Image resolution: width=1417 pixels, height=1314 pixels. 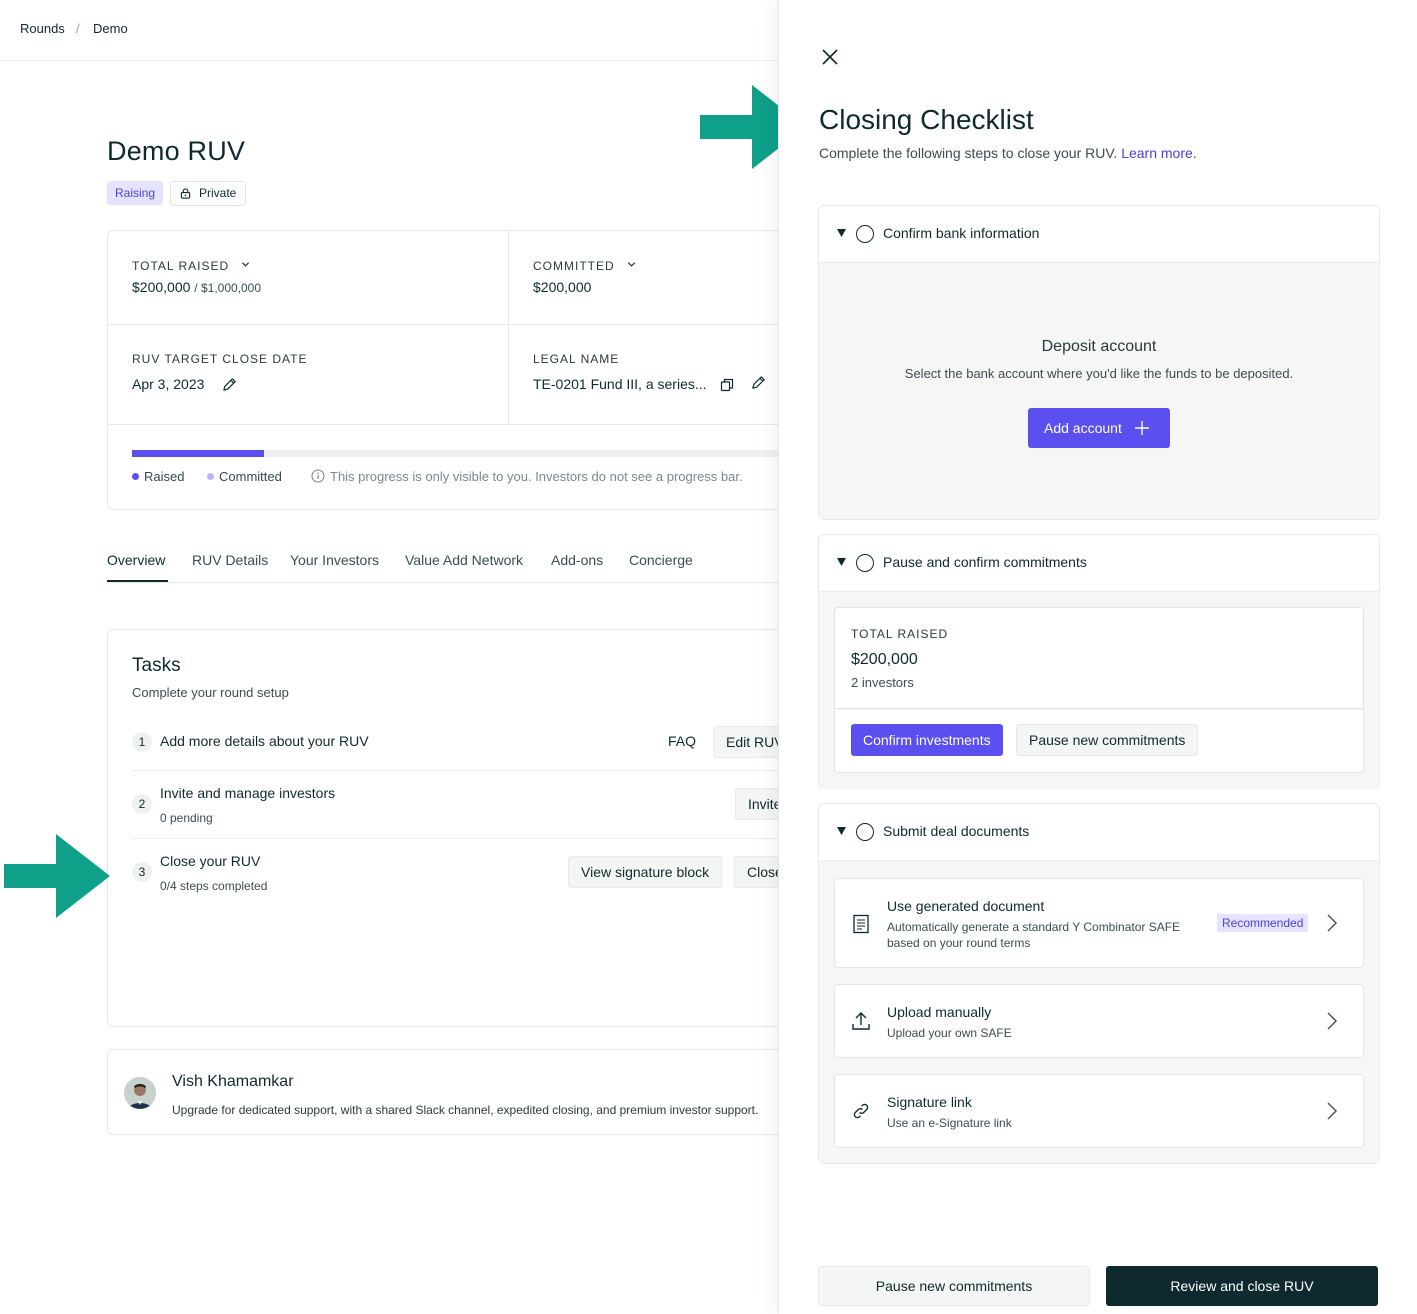 I want to click on upload-manually-option: Upload manually Upload your own SAFE, so click(x=1099, y=1021).